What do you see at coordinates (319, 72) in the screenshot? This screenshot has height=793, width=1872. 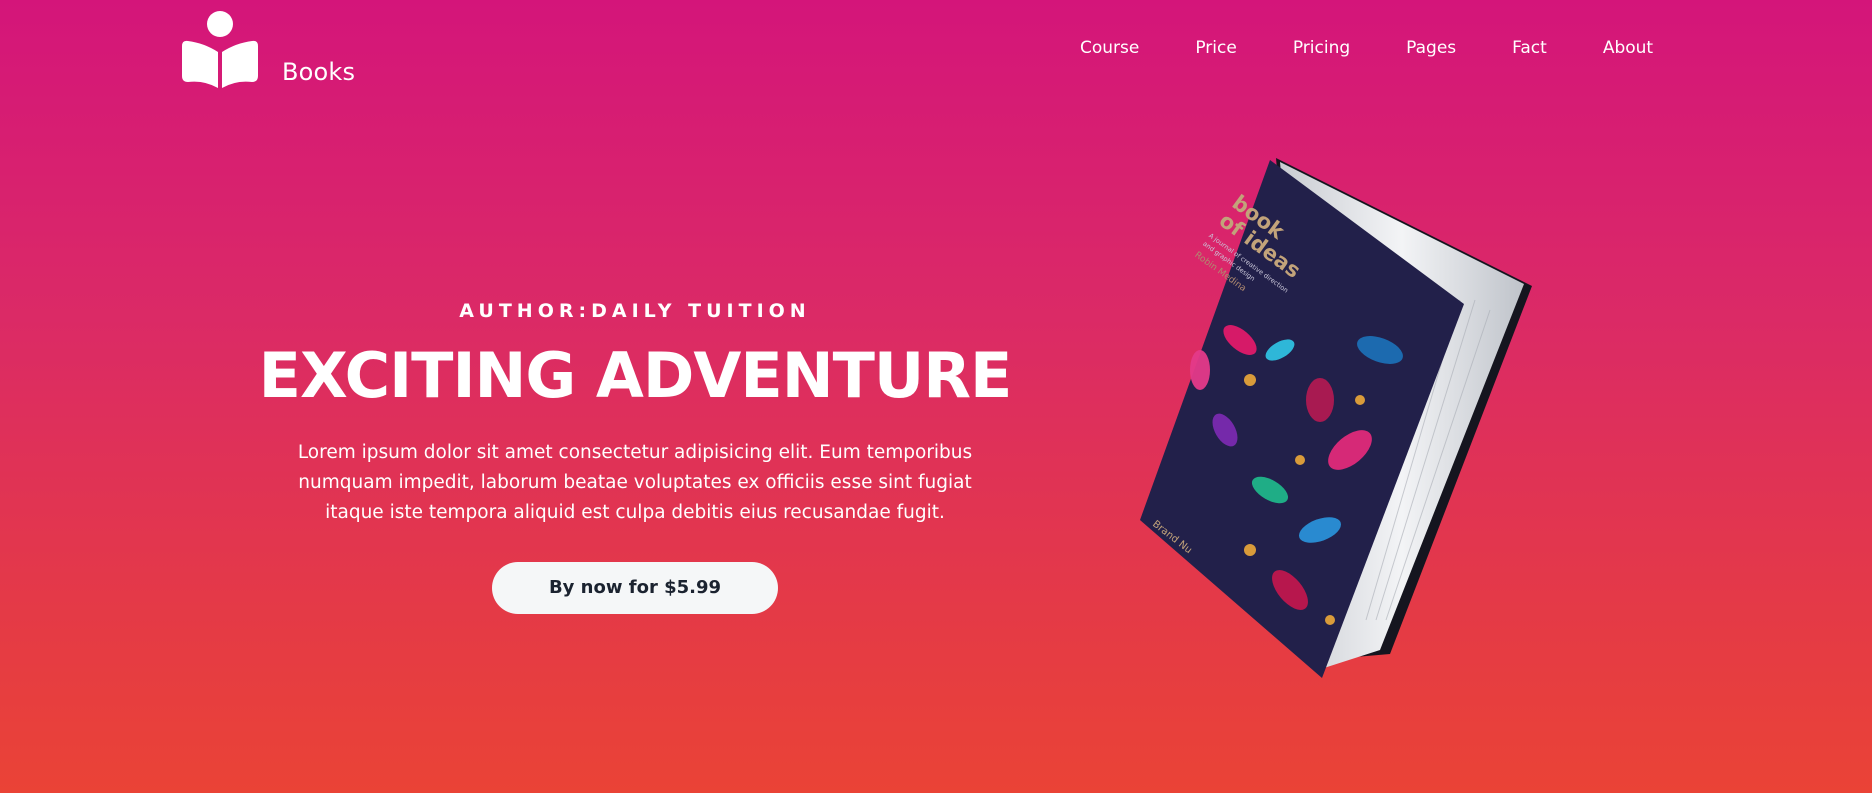 I see `brand-name: Books` at bounding box center [319, 72].